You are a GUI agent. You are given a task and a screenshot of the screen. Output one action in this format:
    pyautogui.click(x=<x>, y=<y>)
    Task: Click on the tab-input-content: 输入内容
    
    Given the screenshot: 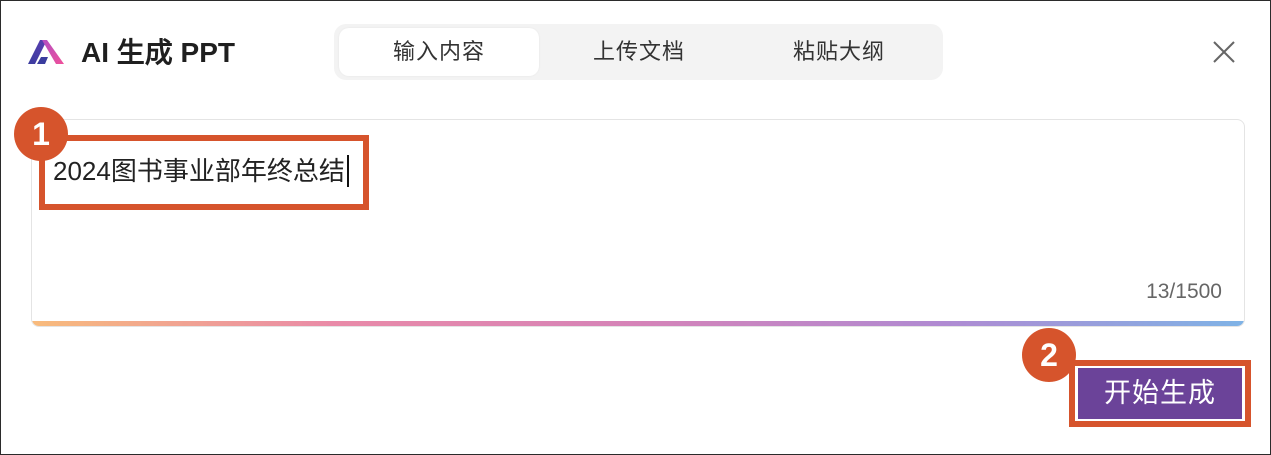 What is the action you would take?
    pyautogui.click(x=439, y=52)
    